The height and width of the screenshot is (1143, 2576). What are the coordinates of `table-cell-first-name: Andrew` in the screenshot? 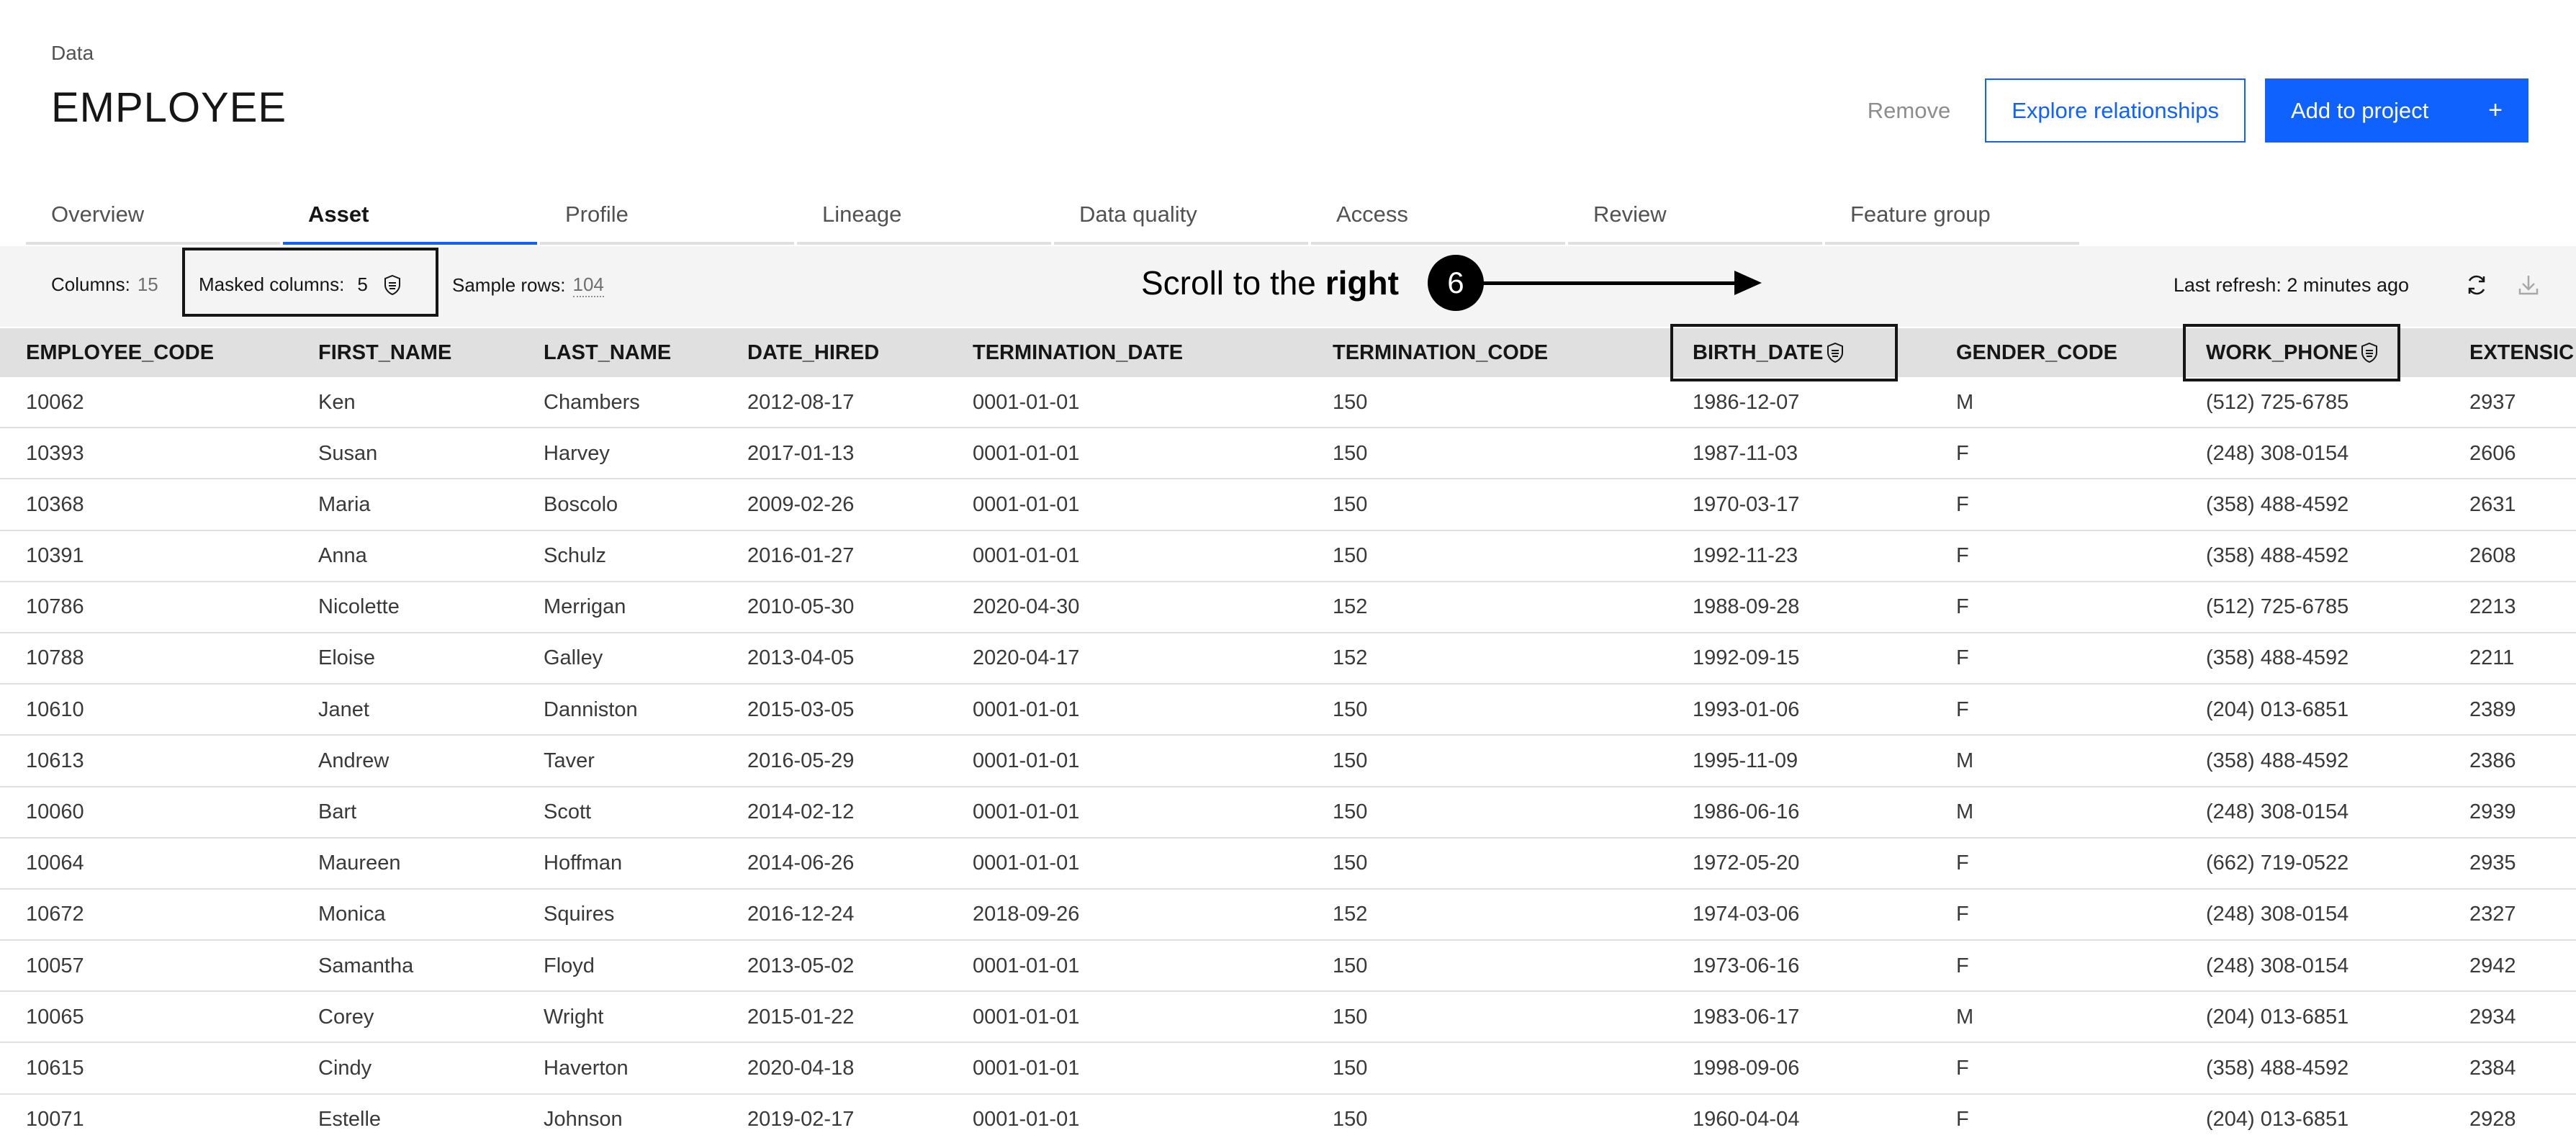 It's located at (353, 761).